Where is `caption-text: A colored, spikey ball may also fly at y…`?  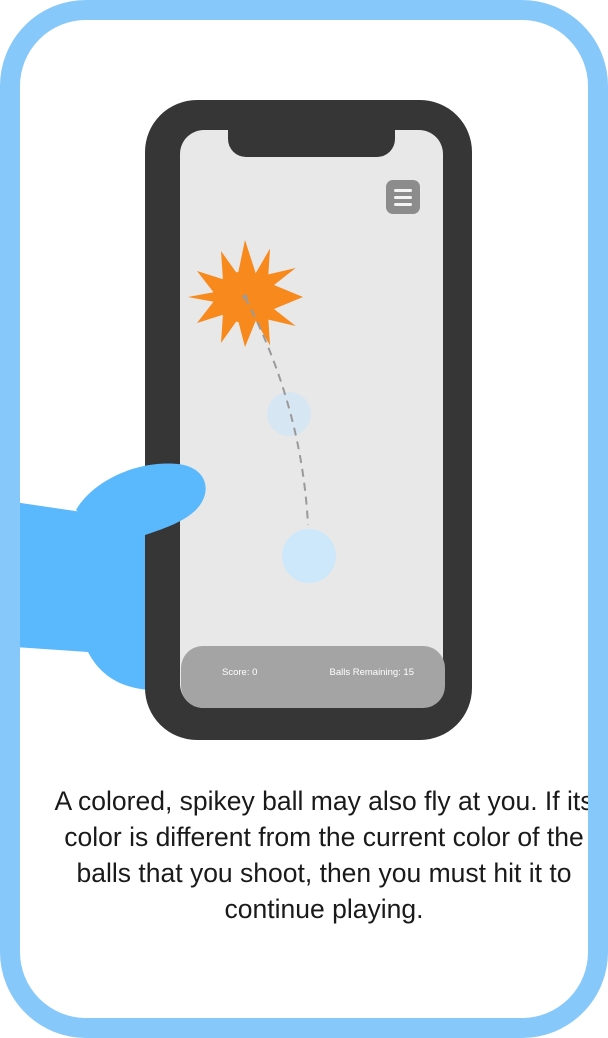
caption-text: A colored, spikey ball may also fly at y… is located at coordinates (324, 855).